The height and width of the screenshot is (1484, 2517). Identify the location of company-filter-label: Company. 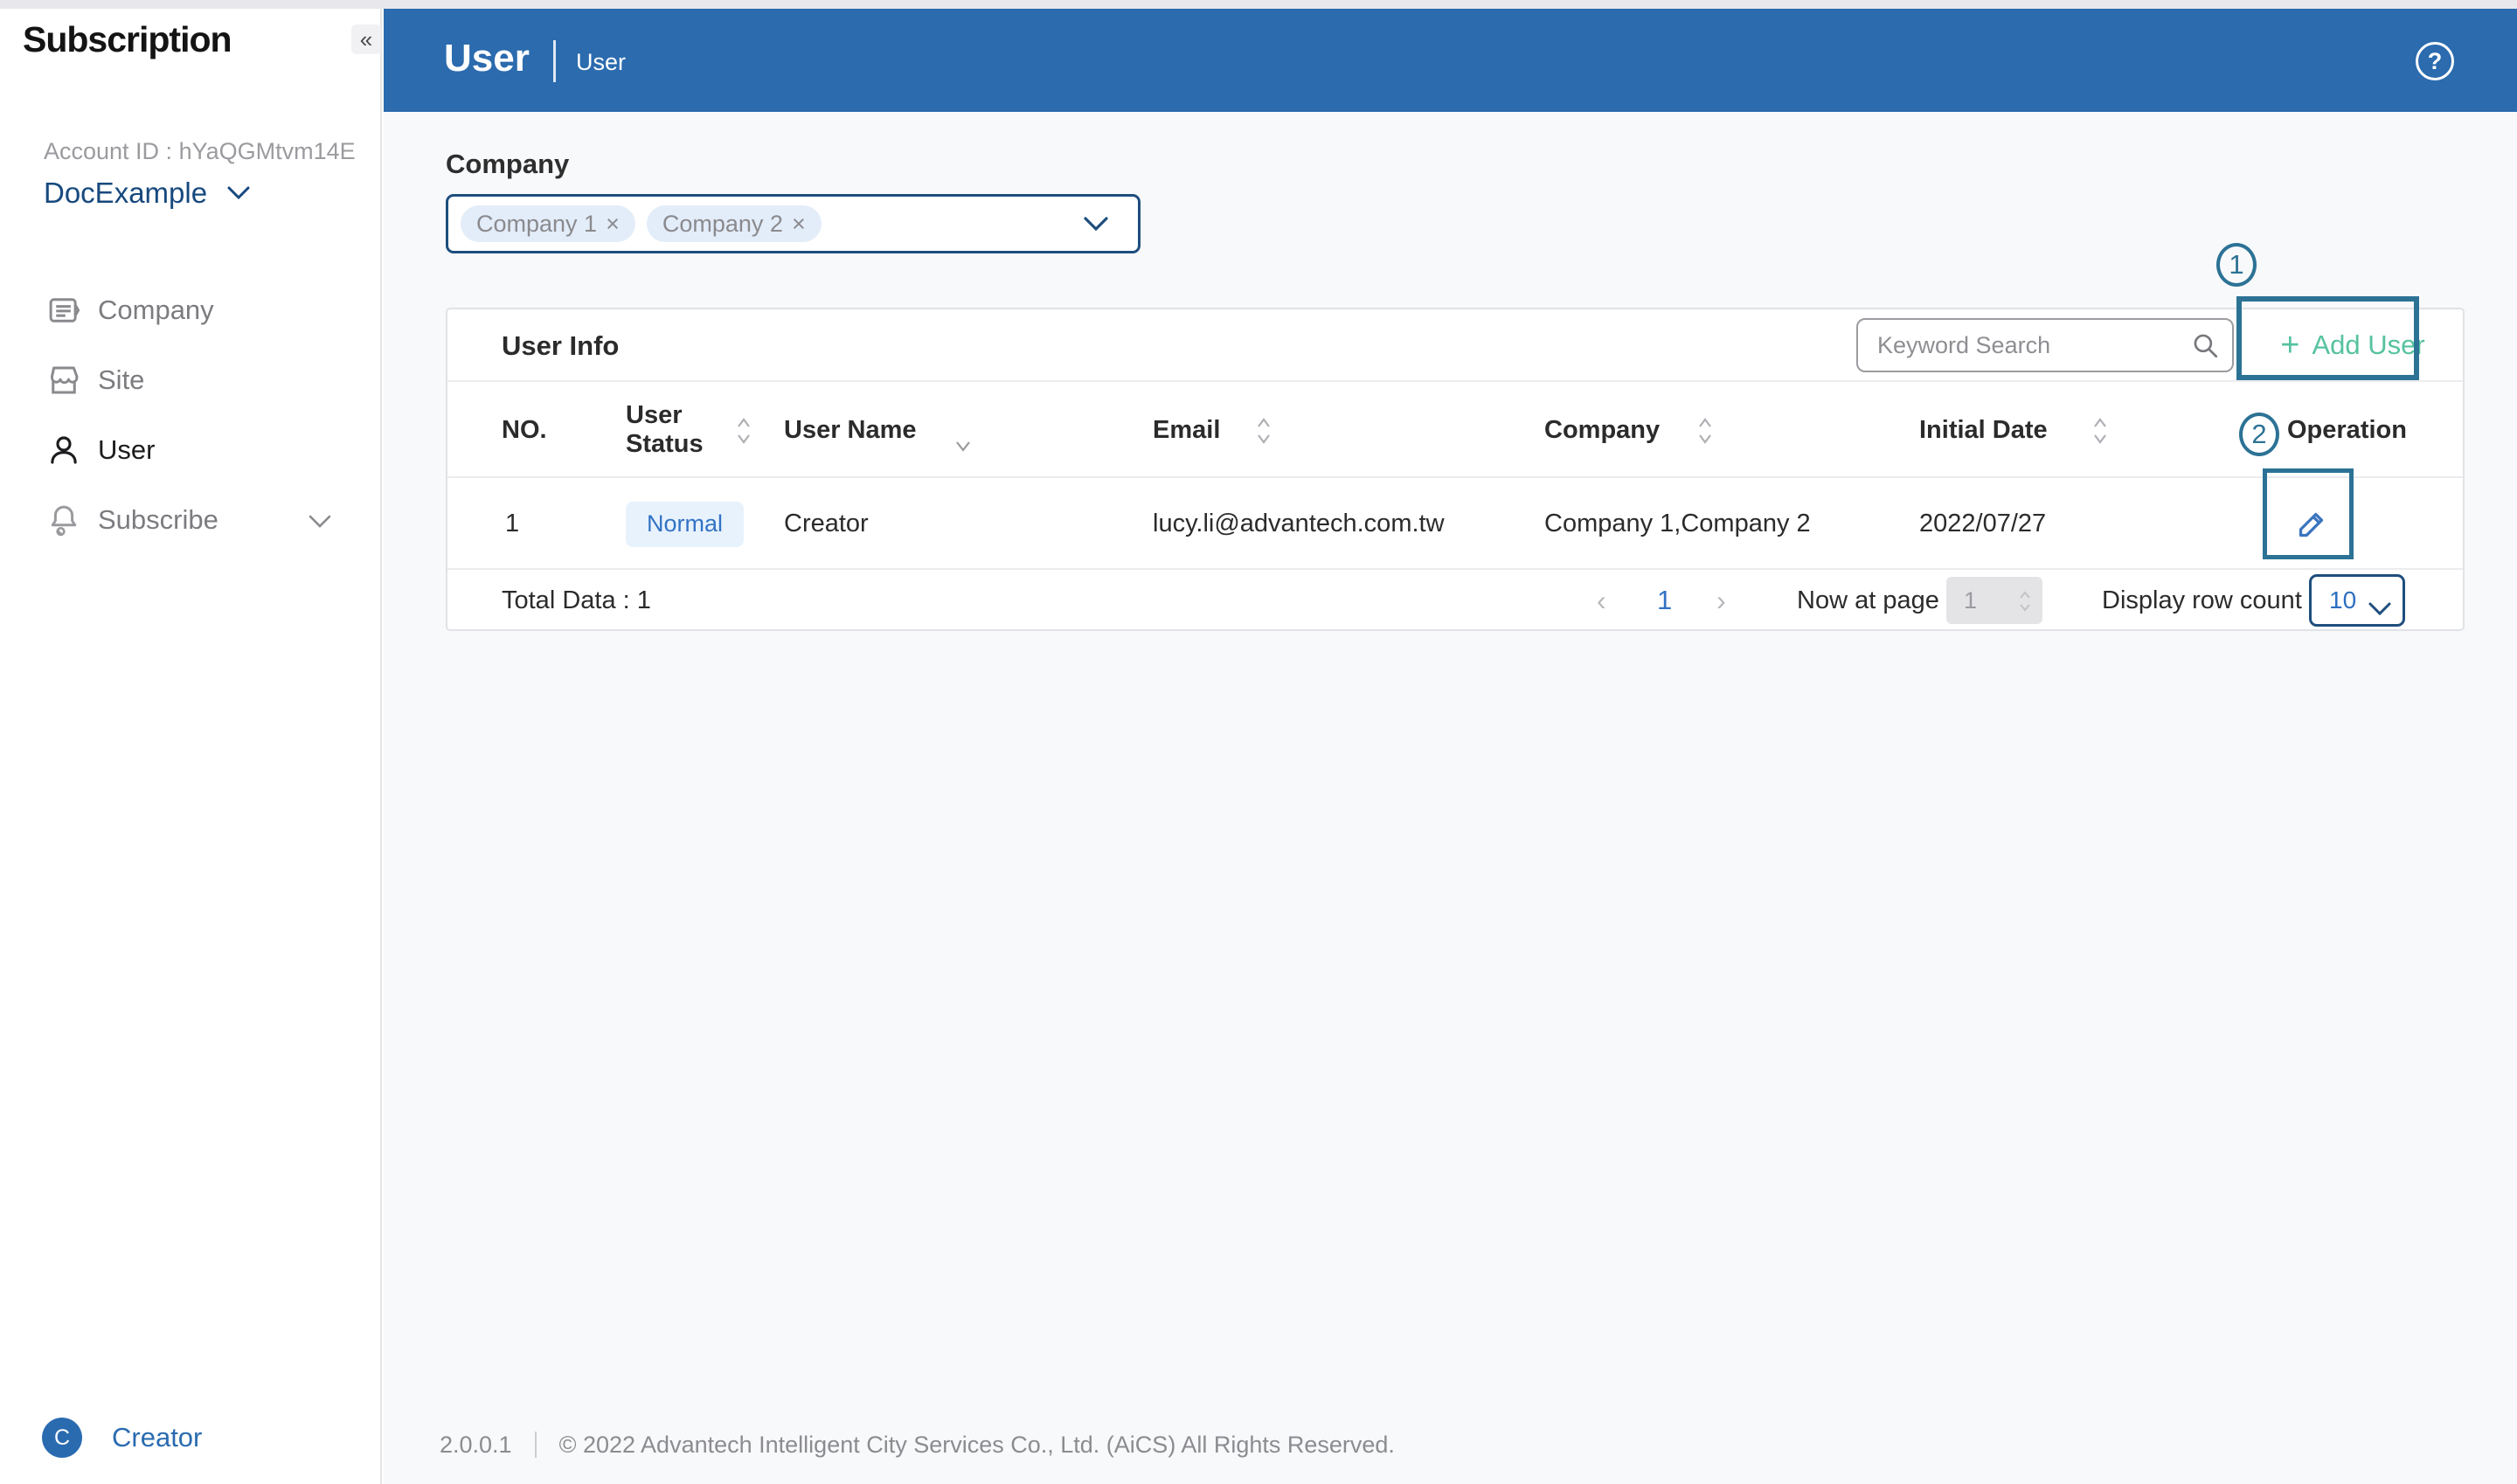
(508, 164).